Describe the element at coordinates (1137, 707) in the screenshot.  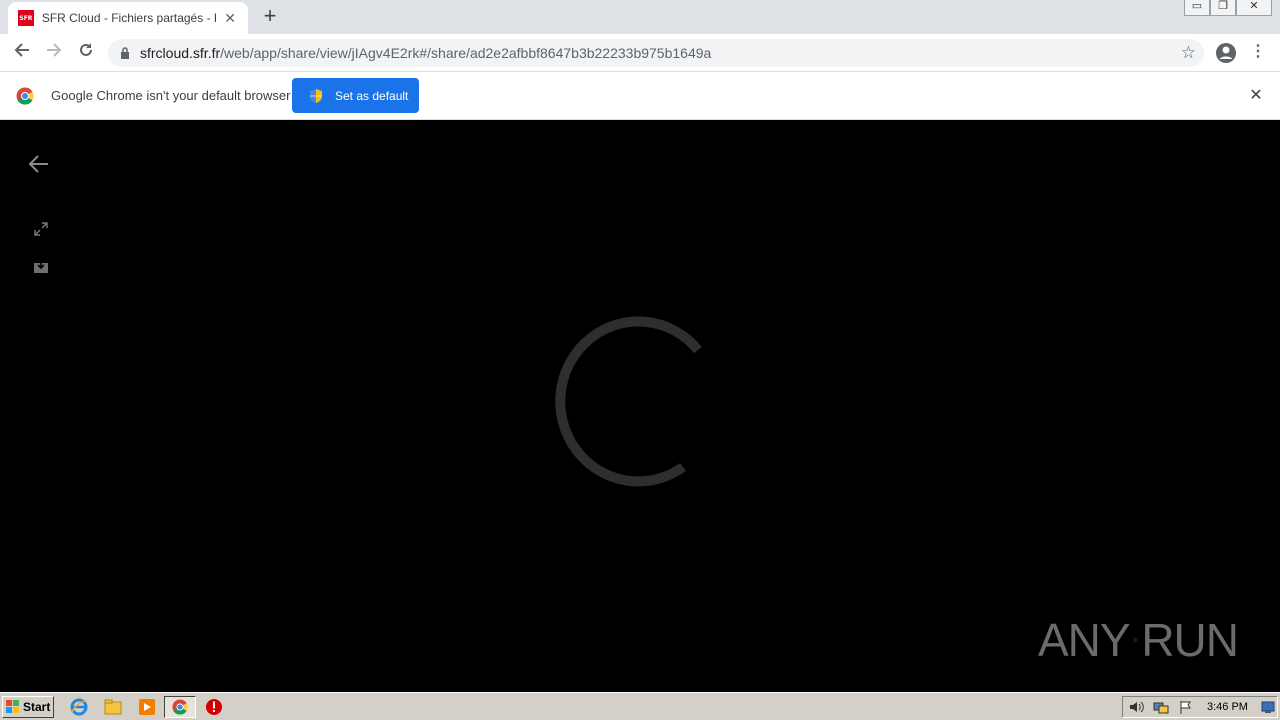
I see `volume-icon` at that location.